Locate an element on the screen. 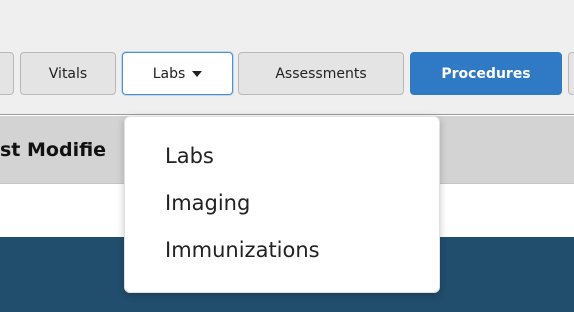 The width and height of the screenshot is (574, 312). caret-down-icon is located at coordinates (197, 73).